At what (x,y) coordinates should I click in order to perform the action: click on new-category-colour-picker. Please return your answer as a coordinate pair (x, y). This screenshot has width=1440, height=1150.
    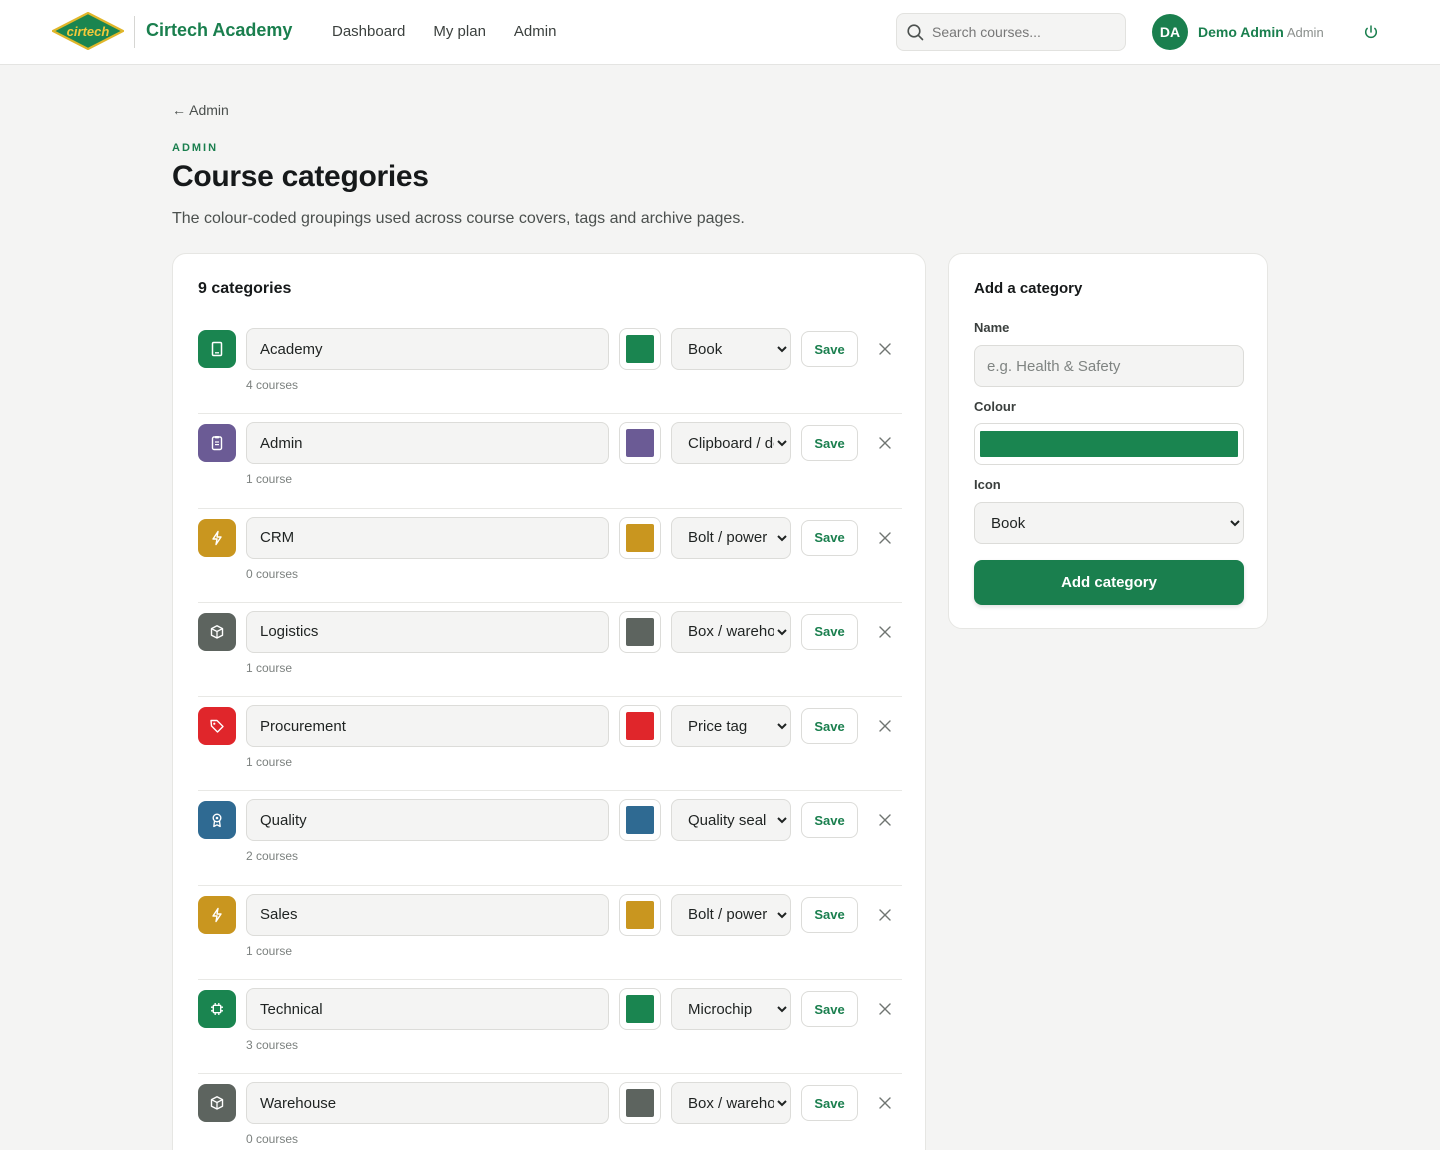
    Looking at the image, I should click on (1109, 444).